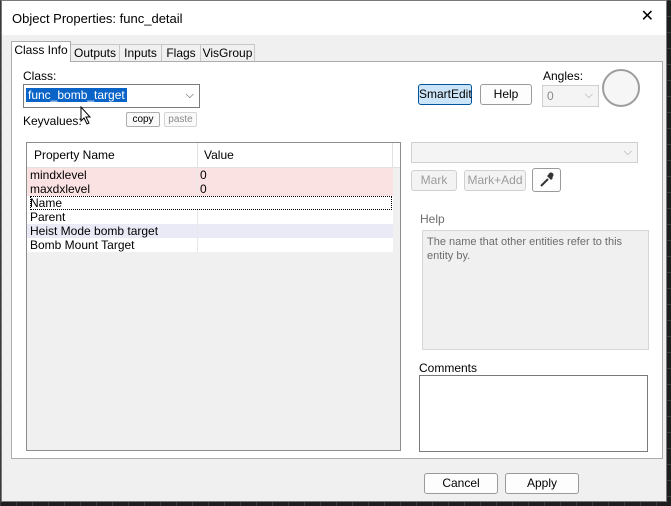 This screenshot has width=671, height=506. Describe the element at coordinates (647, 17) in the screenshot. I see `close-icon: ✕` at that location.